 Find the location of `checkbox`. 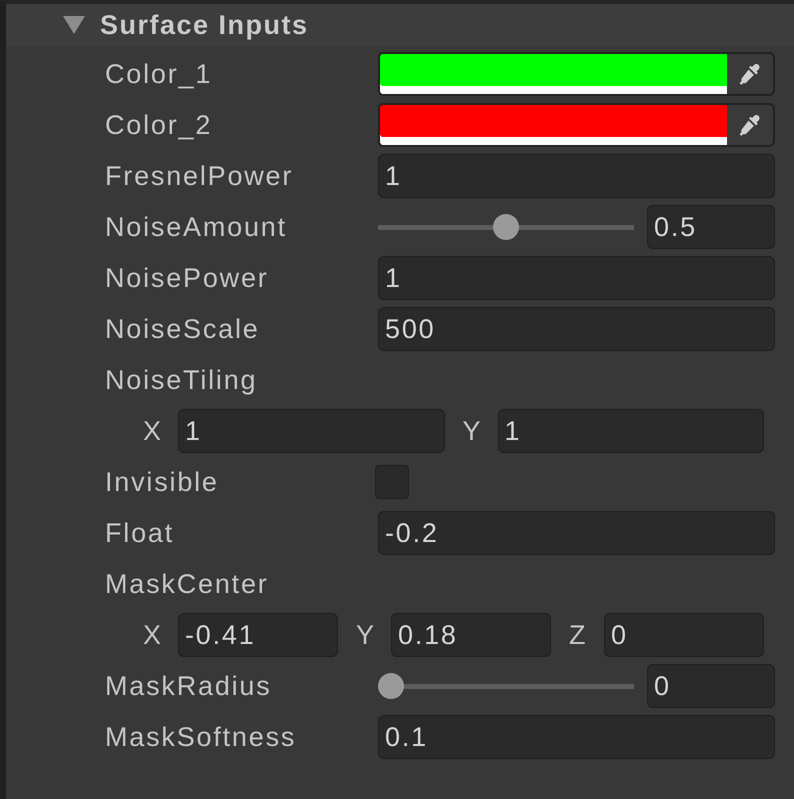

checkbox is located at coordinates (392, 482).